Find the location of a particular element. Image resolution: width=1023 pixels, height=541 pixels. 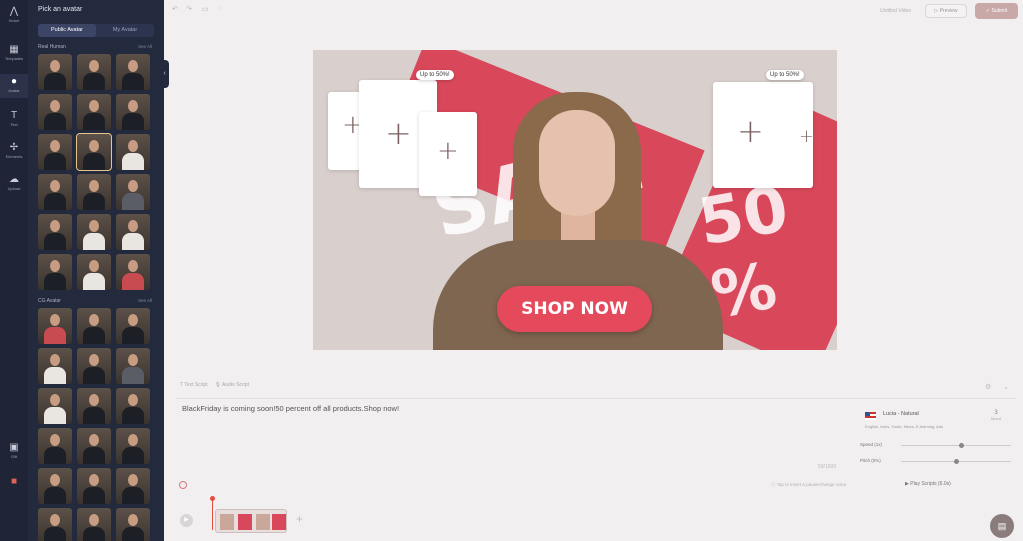

timeline-play-button: ▶ is located at coordinates (186, 520).